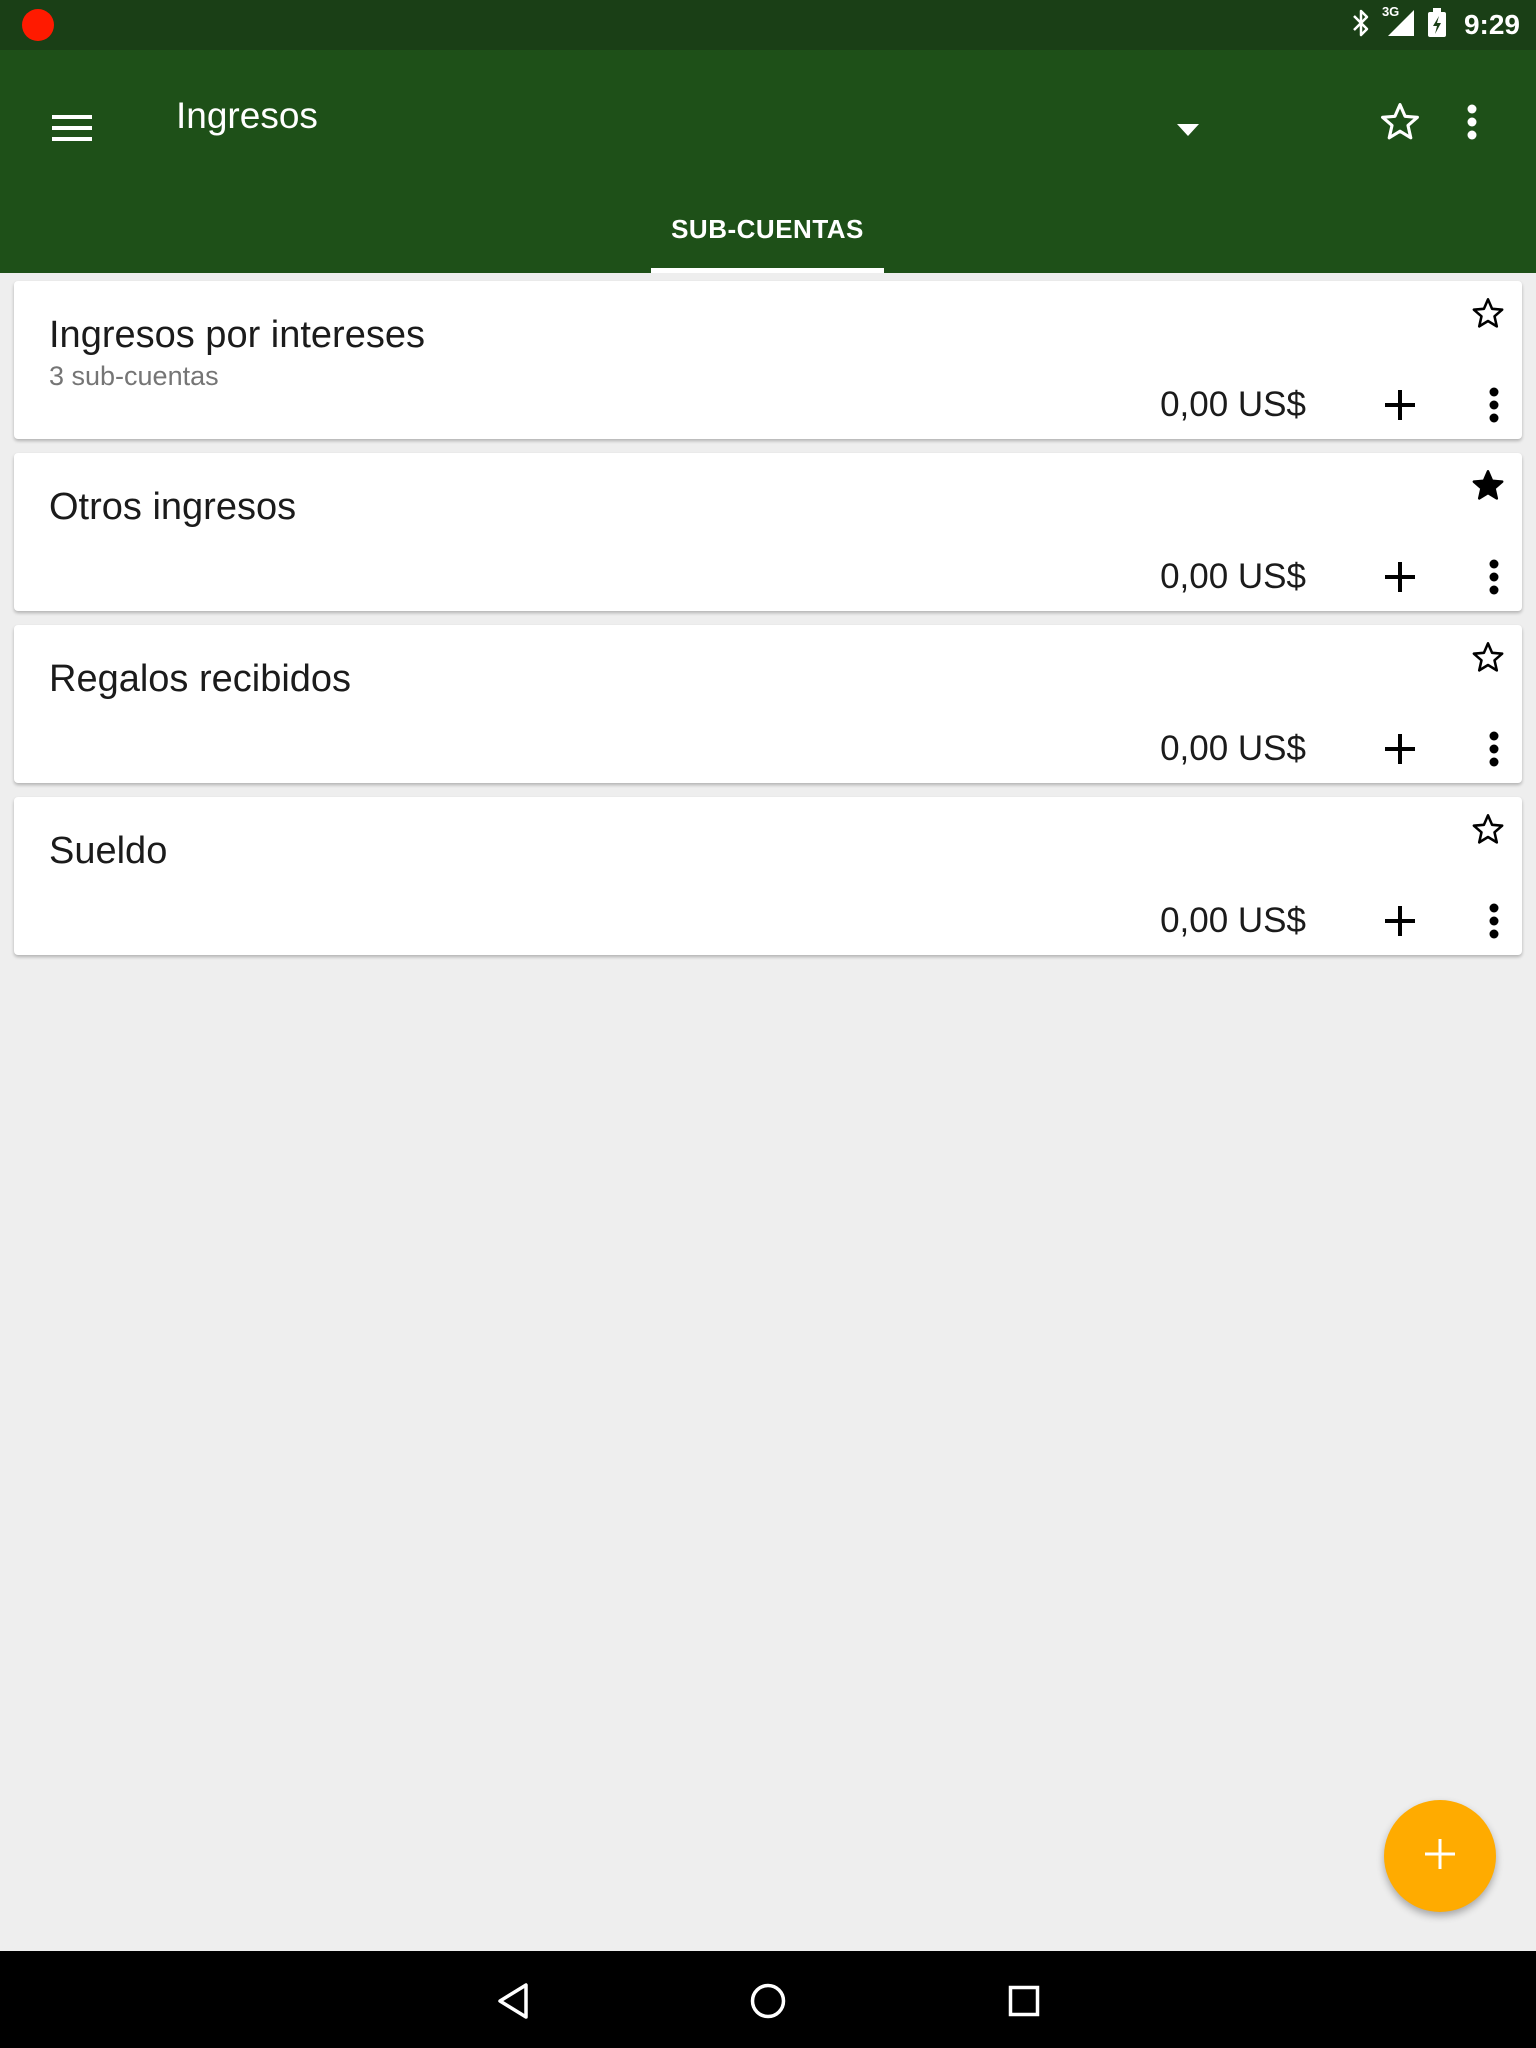 The height and width of the screenshot is (2048, 1536). I want to click on app-bar: Ingresos SUB-CUENTAS, so click(768, 161).